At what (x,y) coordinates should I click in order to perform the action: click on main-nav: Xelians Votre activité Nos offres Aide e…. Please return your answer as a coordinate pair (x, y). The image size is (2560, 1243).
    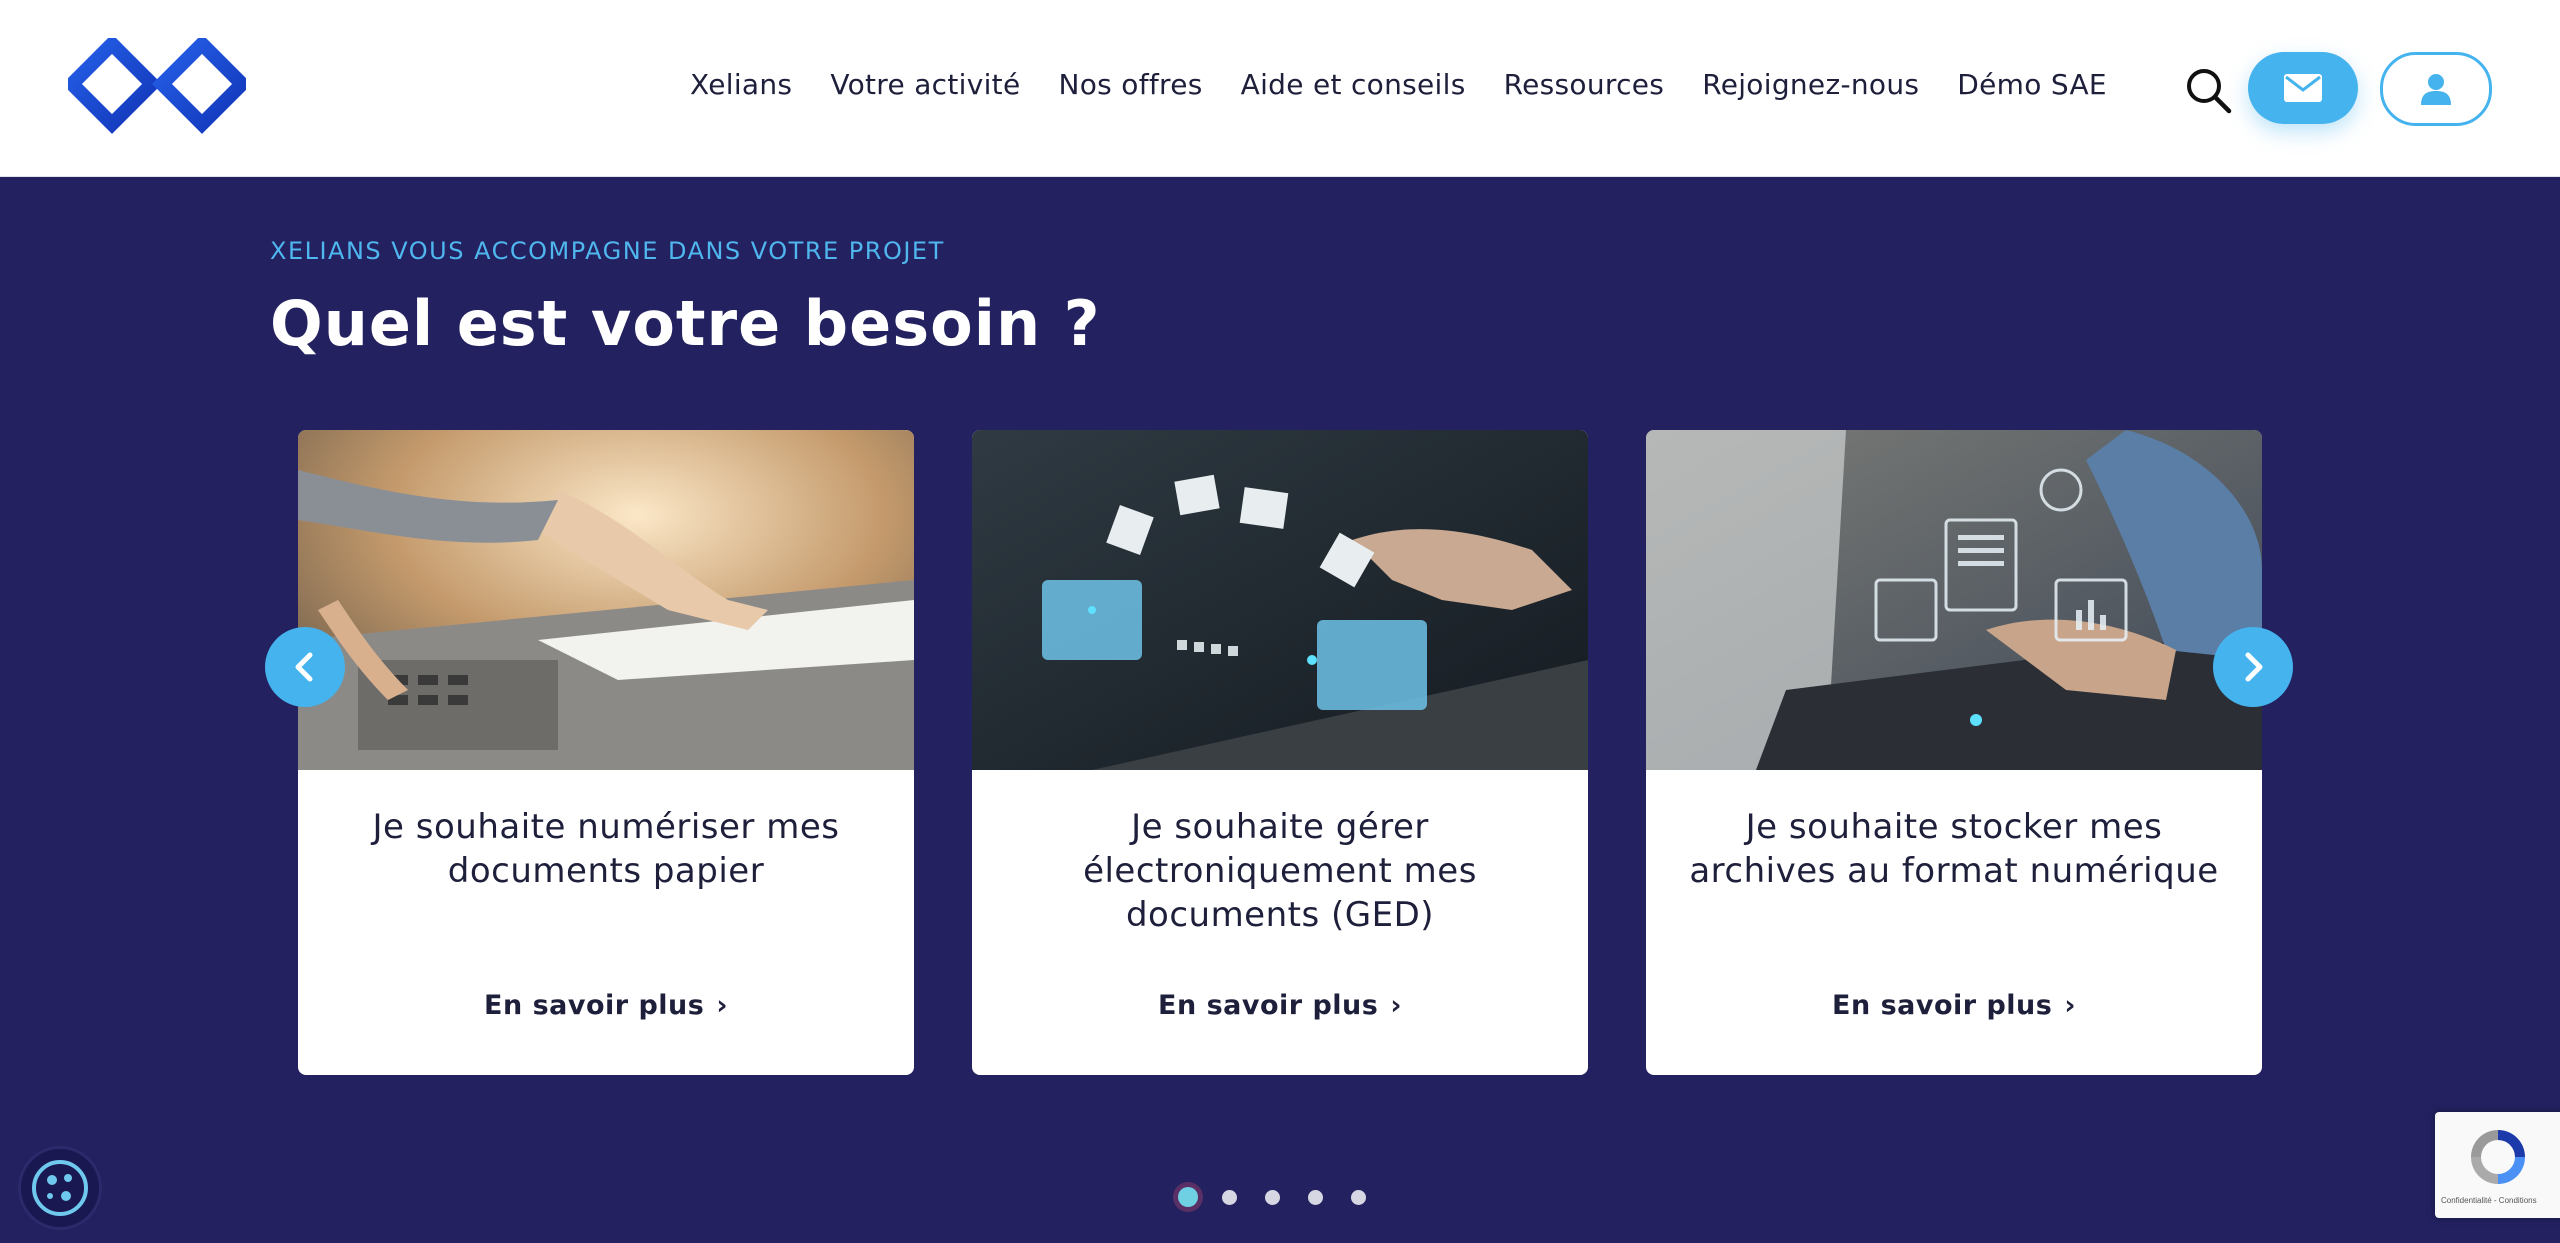
    Looking at the image, I should click on (1417, 84).